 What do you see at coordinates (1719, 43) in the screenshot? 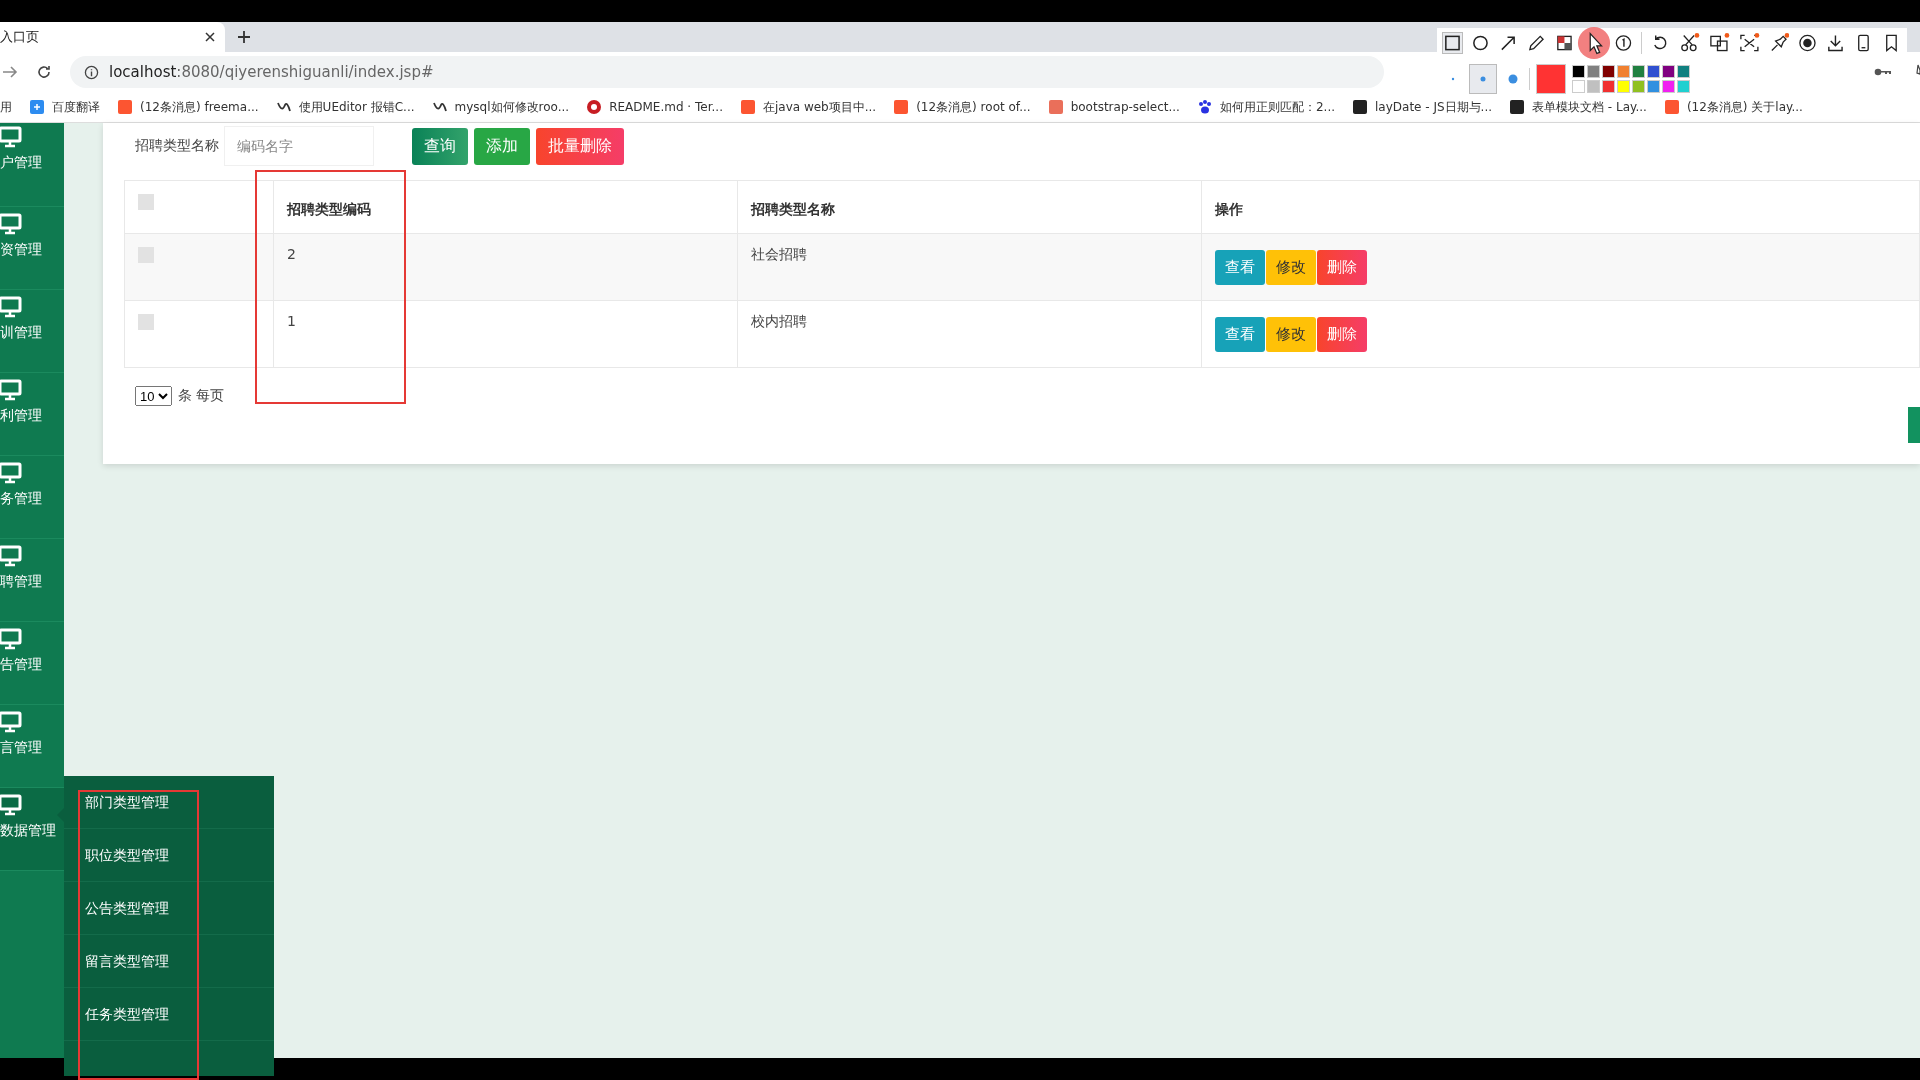
I see `translate-icon` at bounding box center [1719, 43].